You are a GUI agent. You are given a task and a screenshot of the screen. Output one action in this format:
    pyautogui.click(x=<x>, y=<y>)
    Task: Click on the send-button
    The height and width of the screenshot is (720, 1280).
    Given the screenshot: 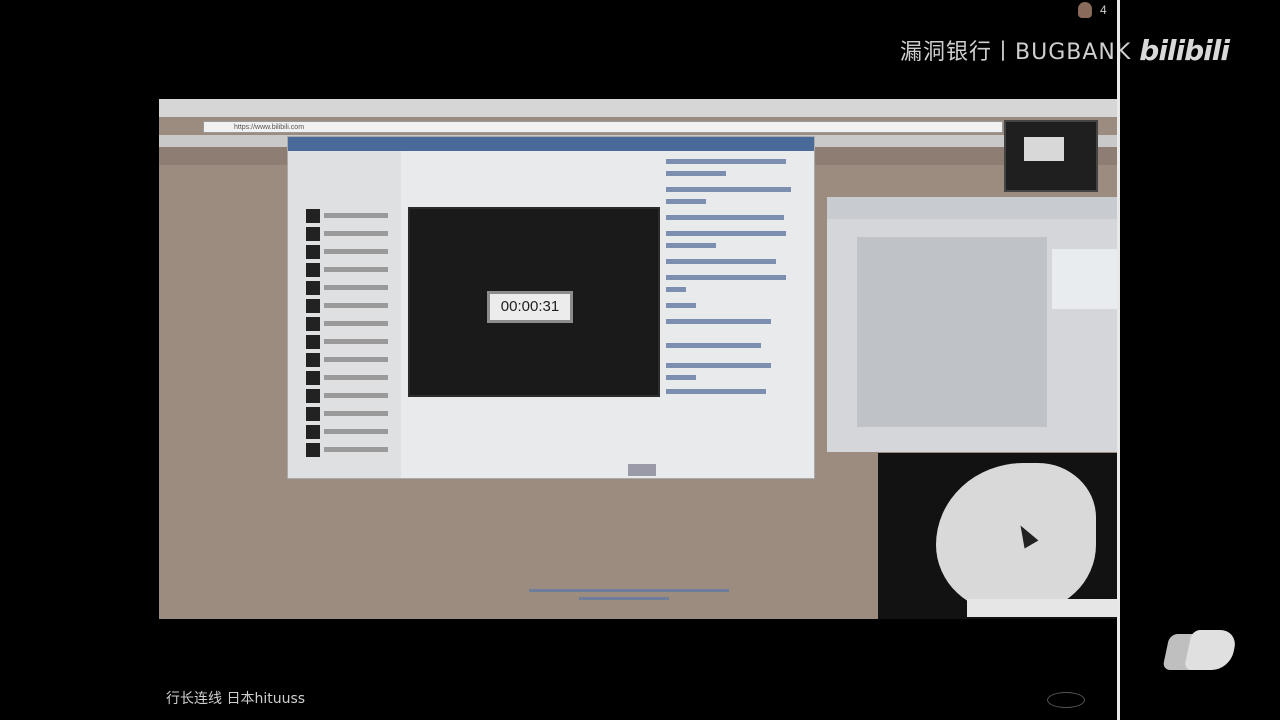 What is the action you would take?
    pyautogui.click(x=642, y=470)
    